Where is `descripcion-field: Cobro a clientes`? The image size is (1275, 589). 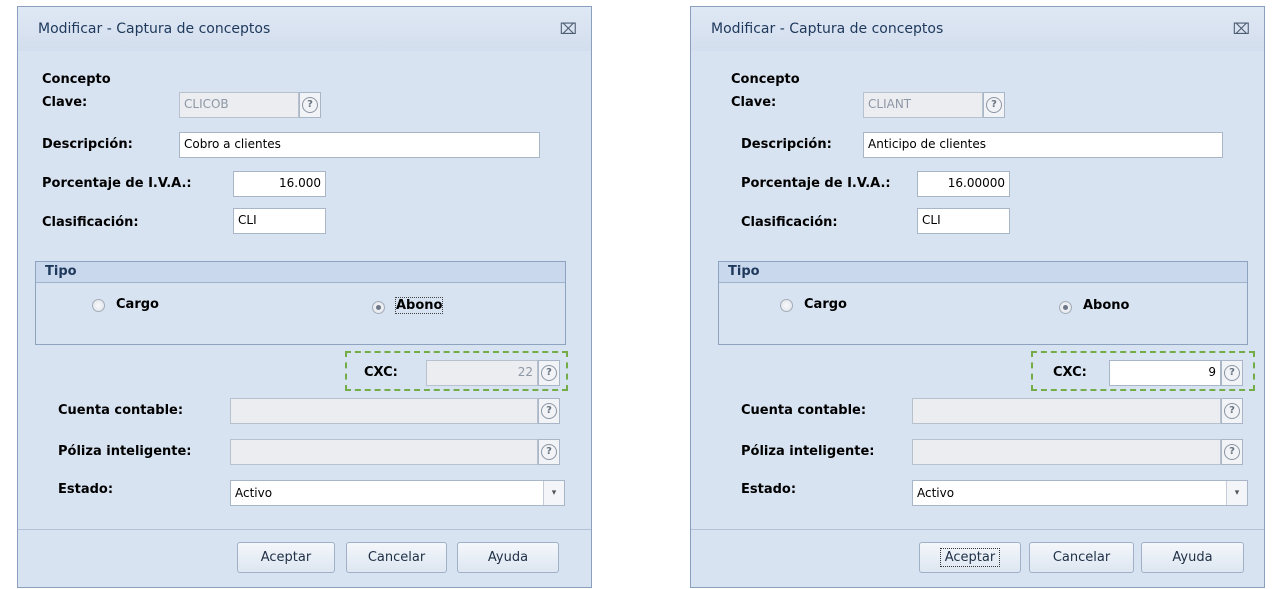 descripcion-field: Cobro a clientes is located at coordinates (359, 145).